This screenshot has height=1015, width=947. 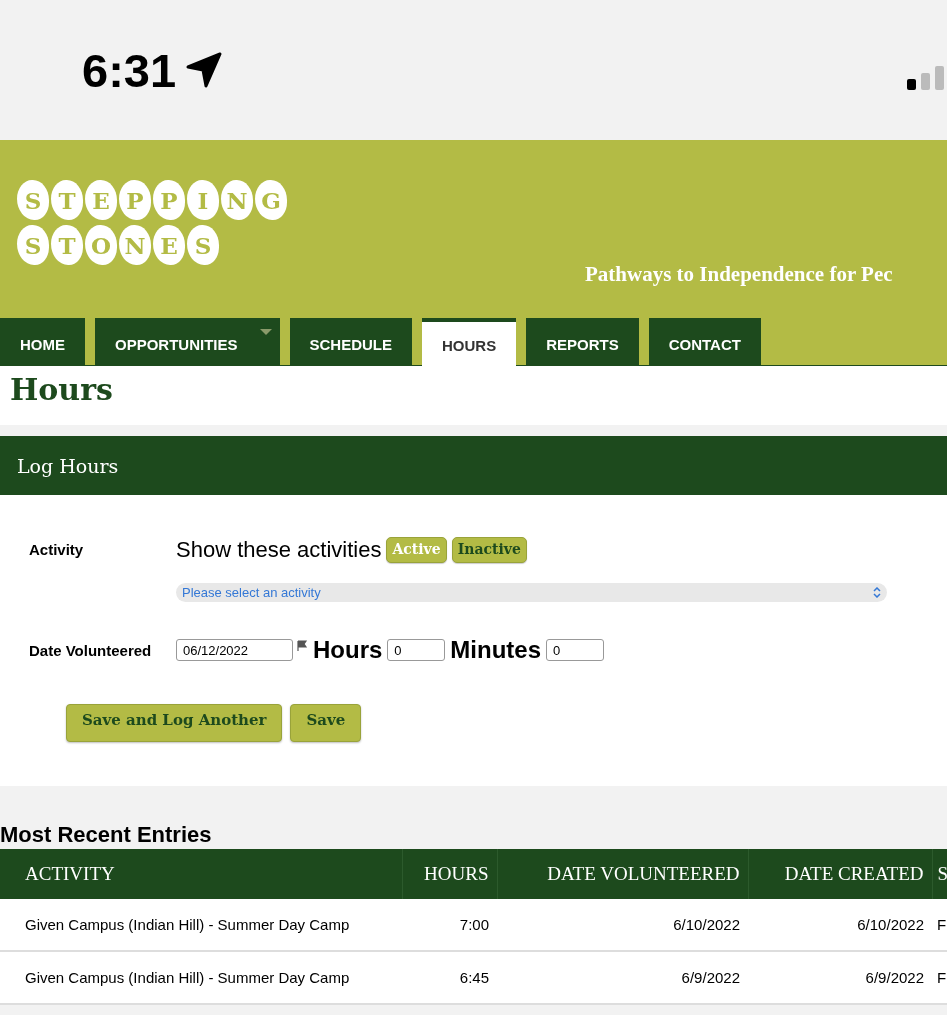 What do you see at coordinates (348, 650) in the screenshot?
I see `field-label: Hours` at bounding box center [348, 650].